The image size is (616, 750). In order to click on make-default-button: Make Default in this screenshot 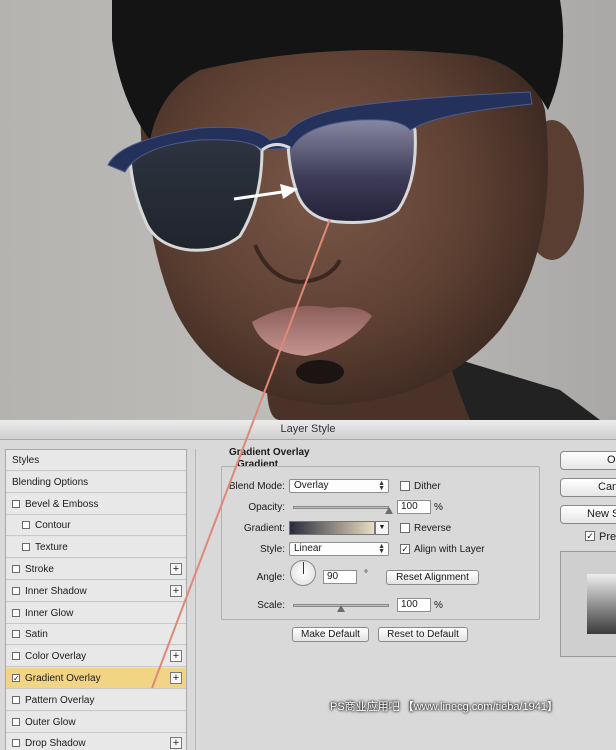, I will do `click(330, 634)`.